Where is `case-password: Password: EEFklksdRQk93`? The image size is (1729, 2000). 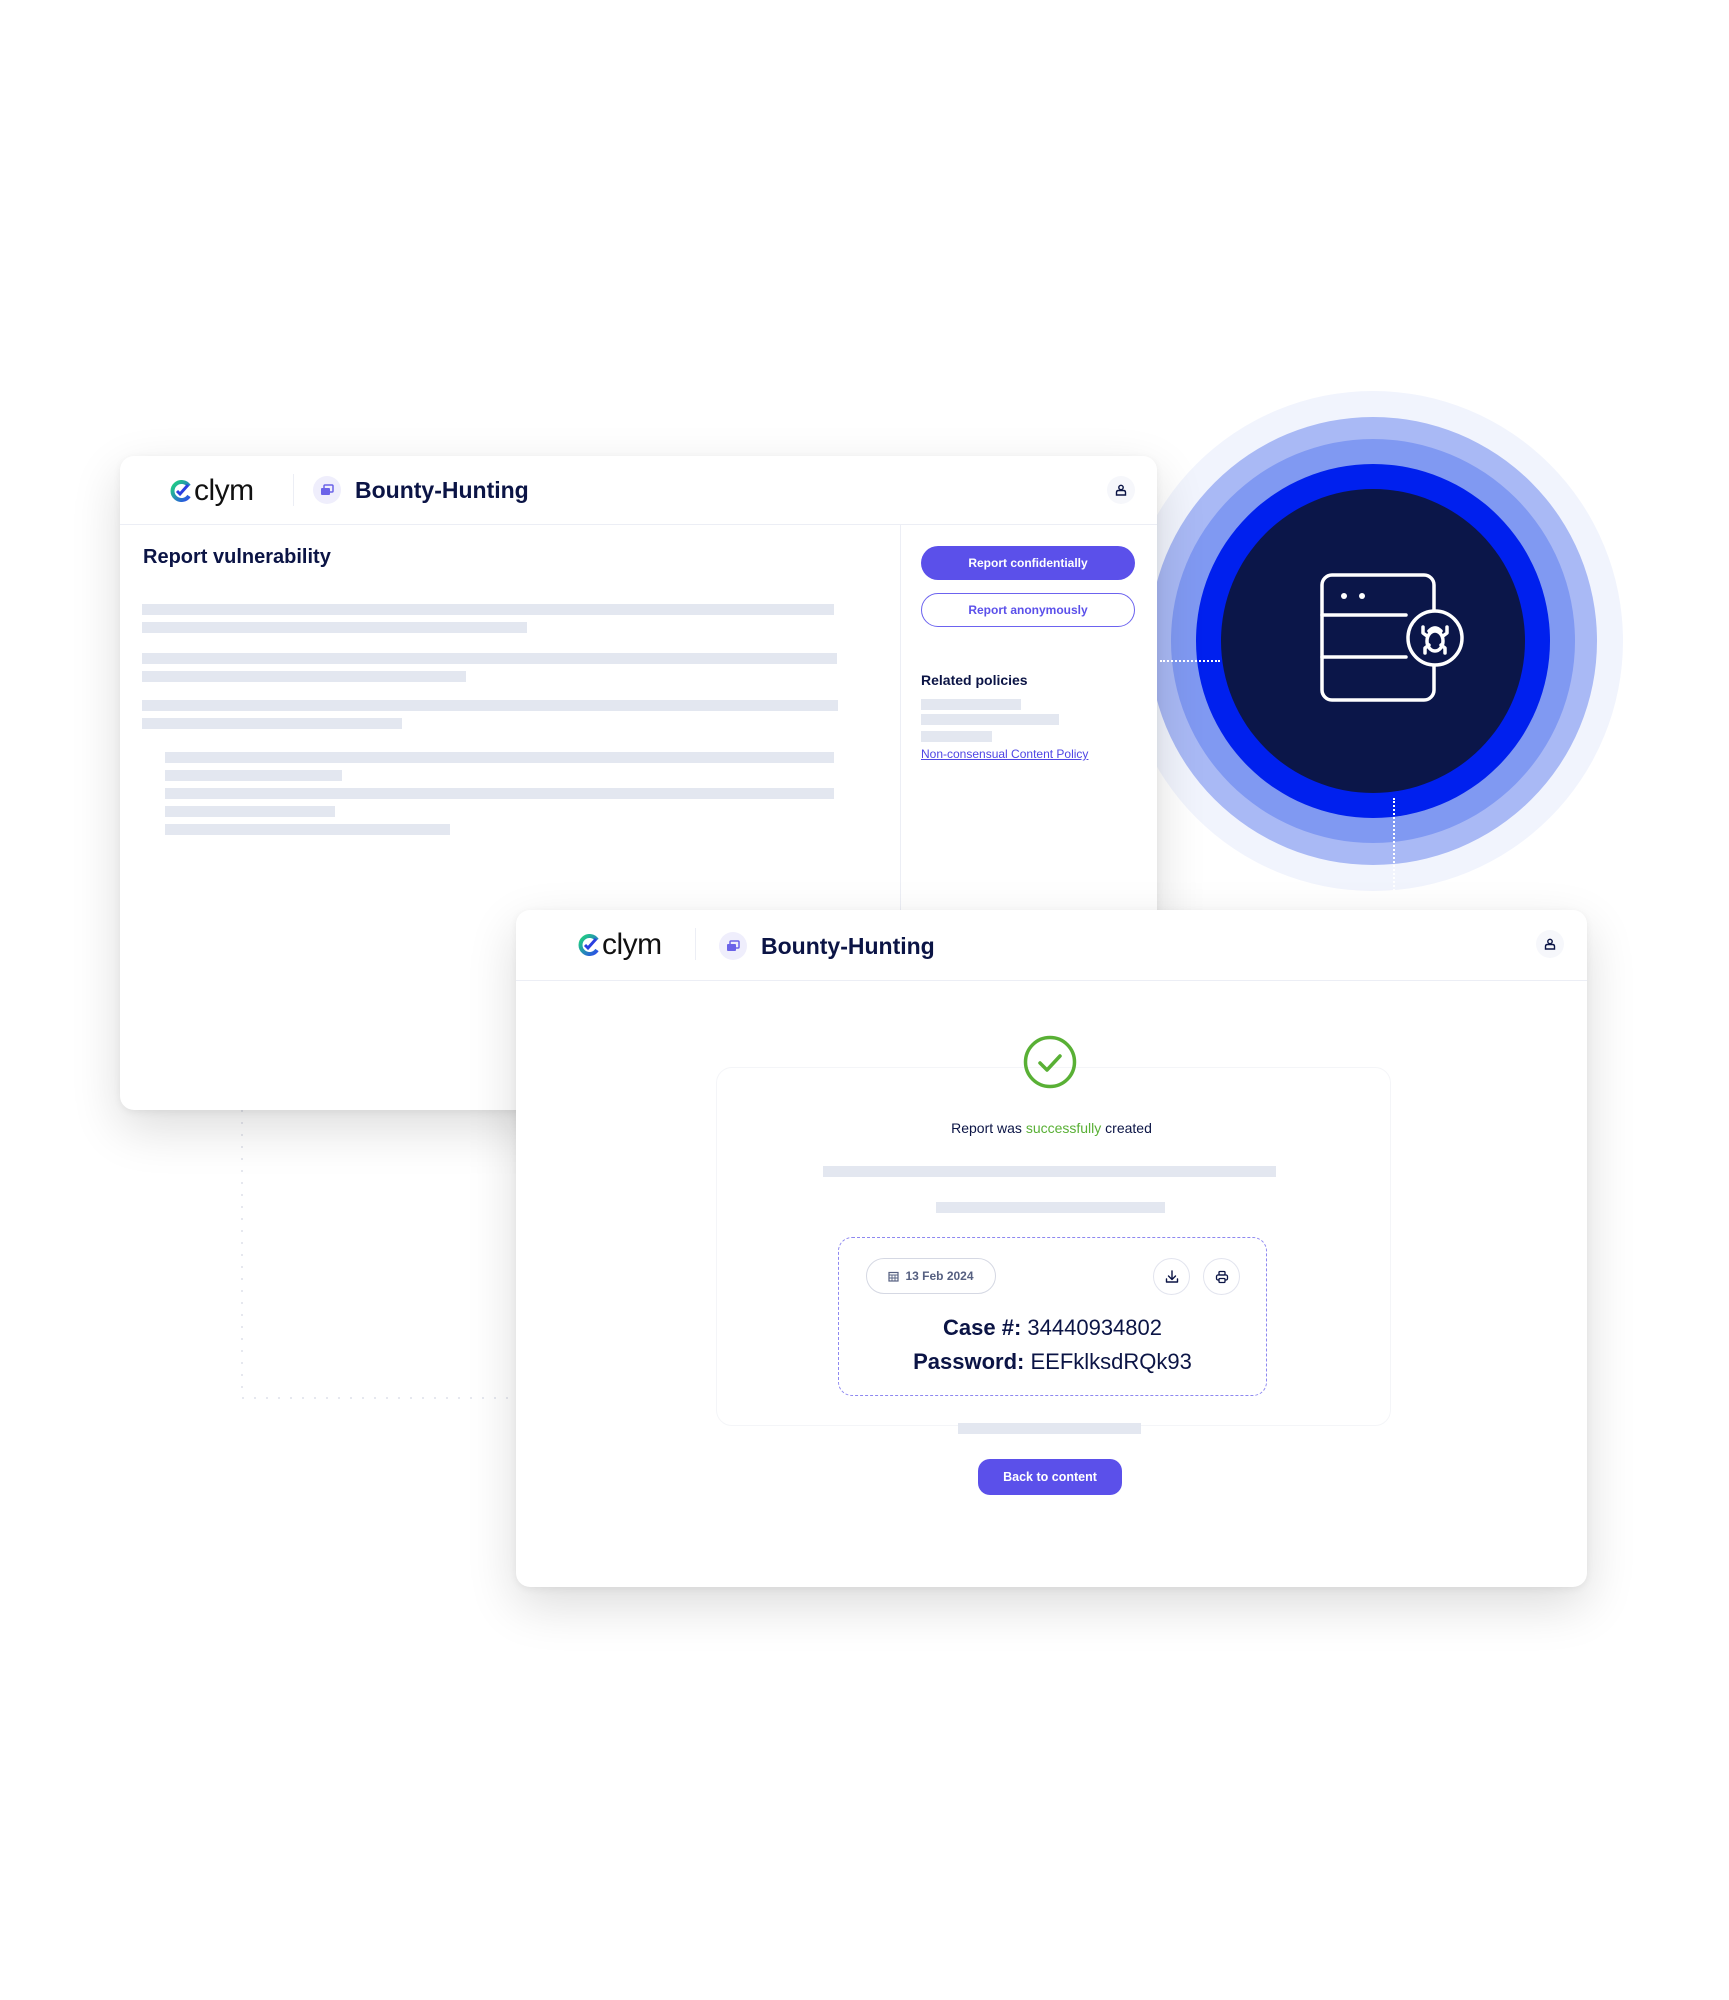 case-password: Password: EEFklksdRQk93 is located at coordinates (1052, 1362).